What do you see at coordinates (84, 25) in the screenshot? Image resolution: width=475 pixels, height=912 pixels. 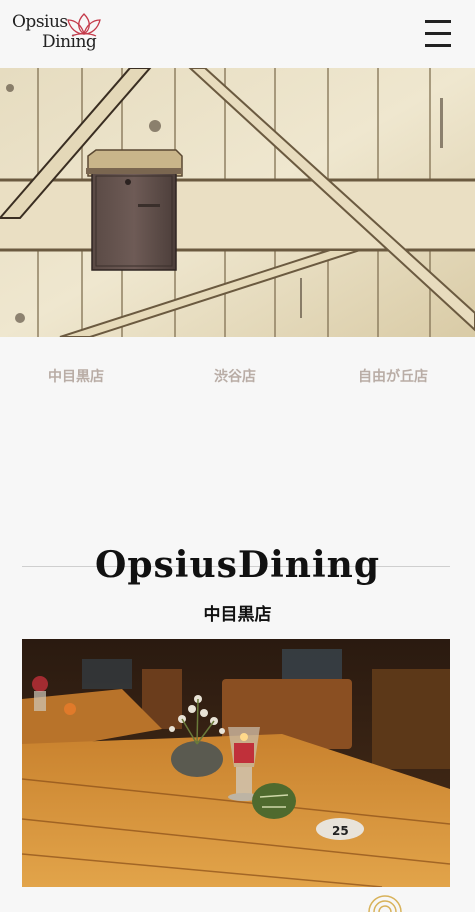 I see `lotus-icon` at bounding box center [84, 25].